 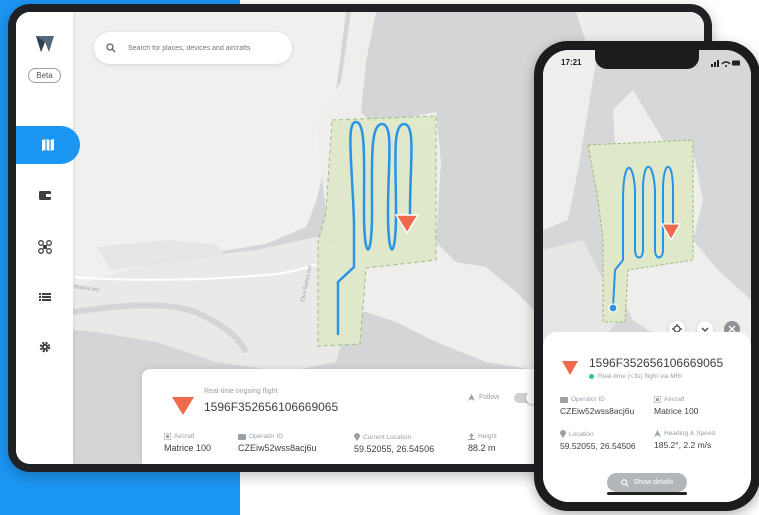 I want to click on wallet-icon, so click(x=44, y=195).